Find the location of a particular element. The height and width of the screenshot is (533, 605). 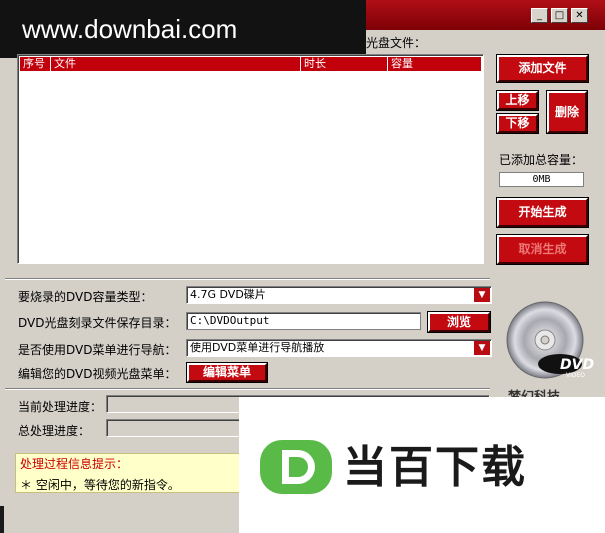

column-header-duration: 时长 is located at coordinates (344, 64).